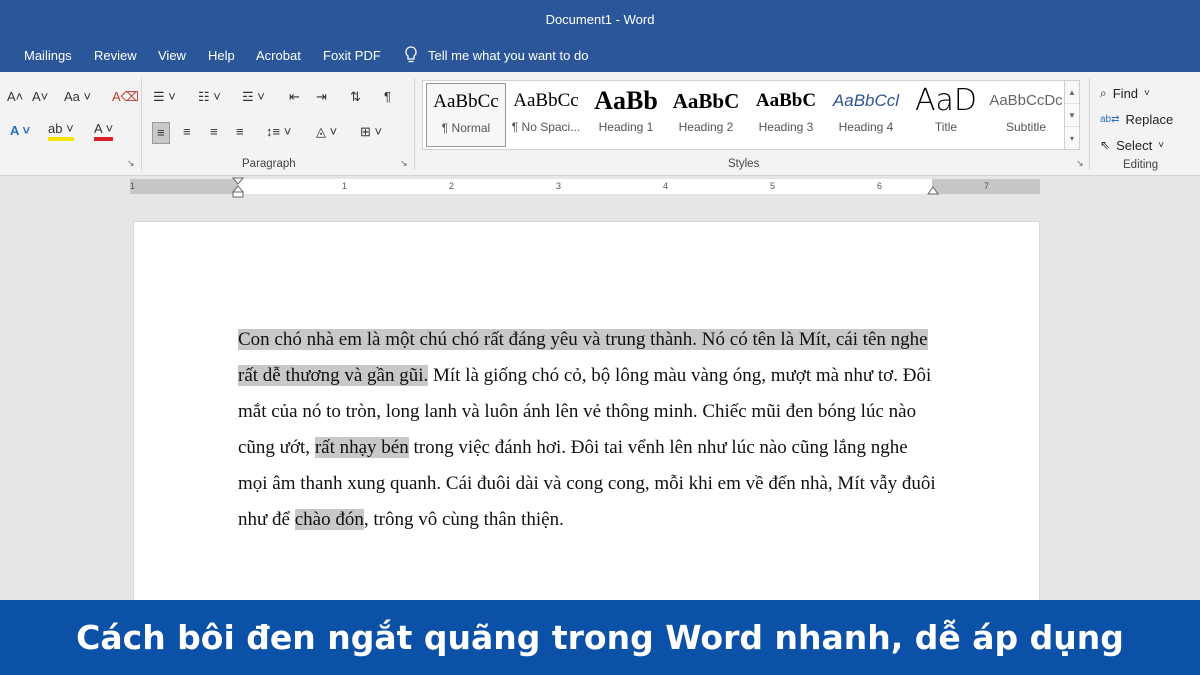  What do you see at coordinates (706, 115) in the screenshot?
I see `style-heading-2: AaBbC Heading 2` at bounding box center [706, 115].